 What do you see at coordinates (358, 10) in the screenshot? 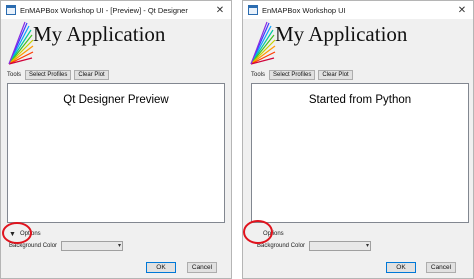
I see `right-titlebar: EnMAPBox Workshop UI ✕` at bounding box center [358, 10].